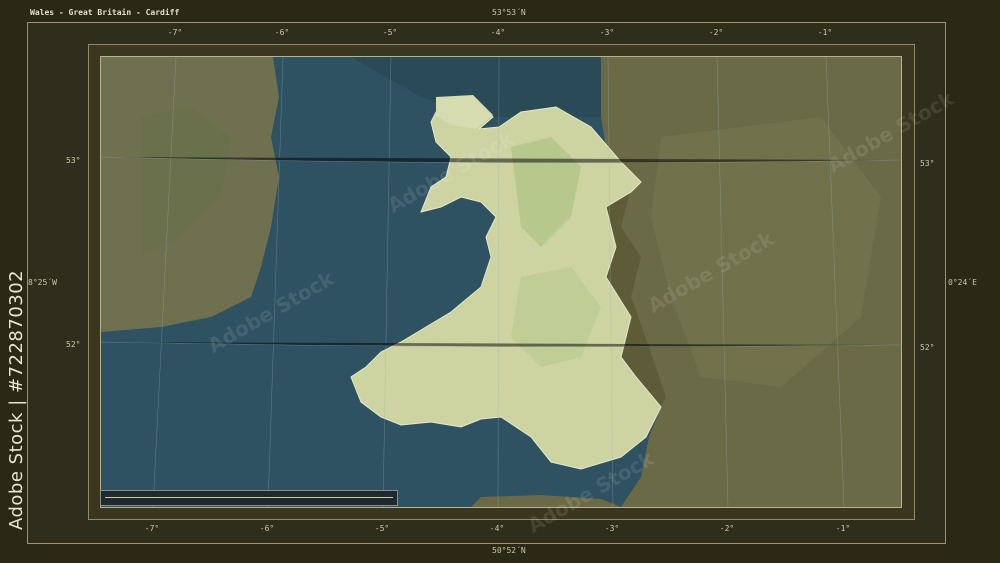 This screenshot has width=1000, height=563. What do you see at coordinates (509, 550) in the screenshot?
I see `bottom-extreme-coordinate: 50°52´N` at bounding box center [509, 550].